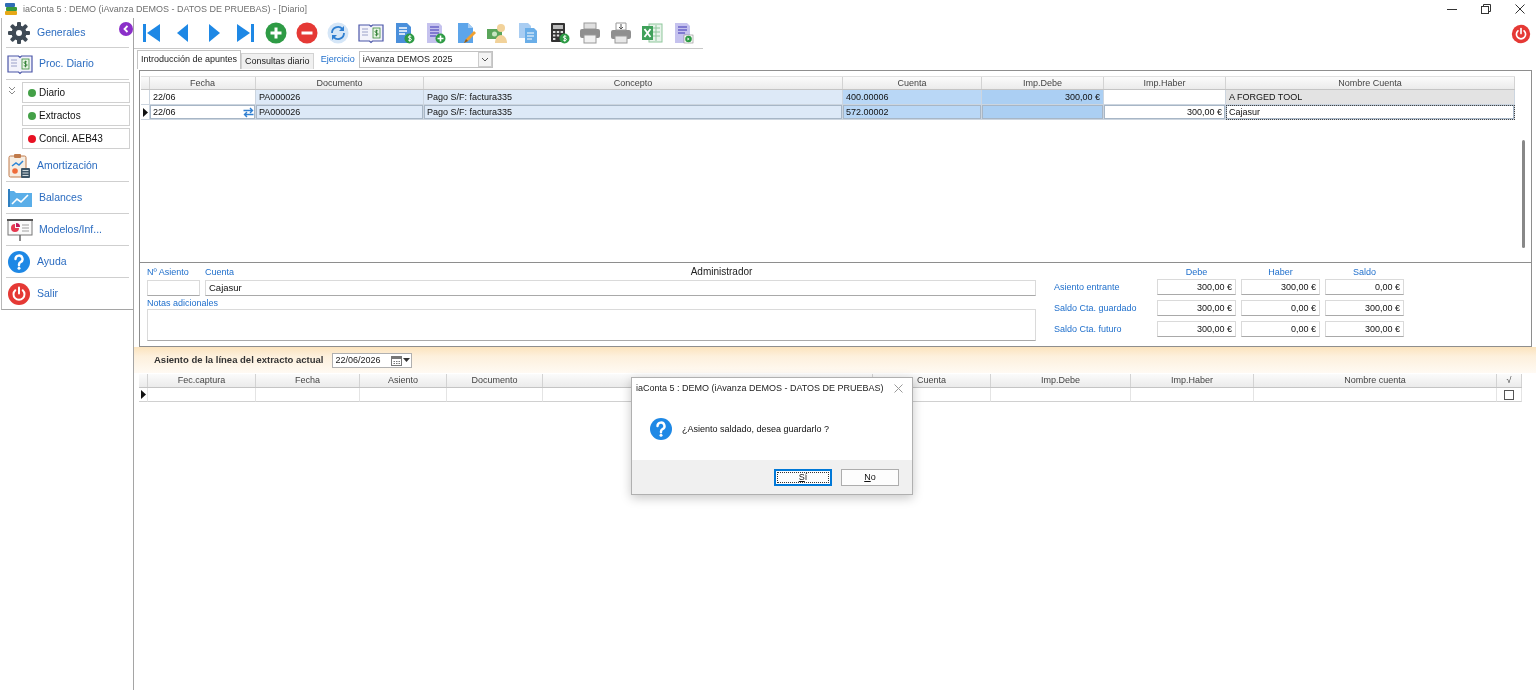 The width and height of the screenshot is (1536, 690). What do you see at coordinates (403, 380) in the screenshot?
I see `column-header: Asiento` at bounding box center [403, 380].